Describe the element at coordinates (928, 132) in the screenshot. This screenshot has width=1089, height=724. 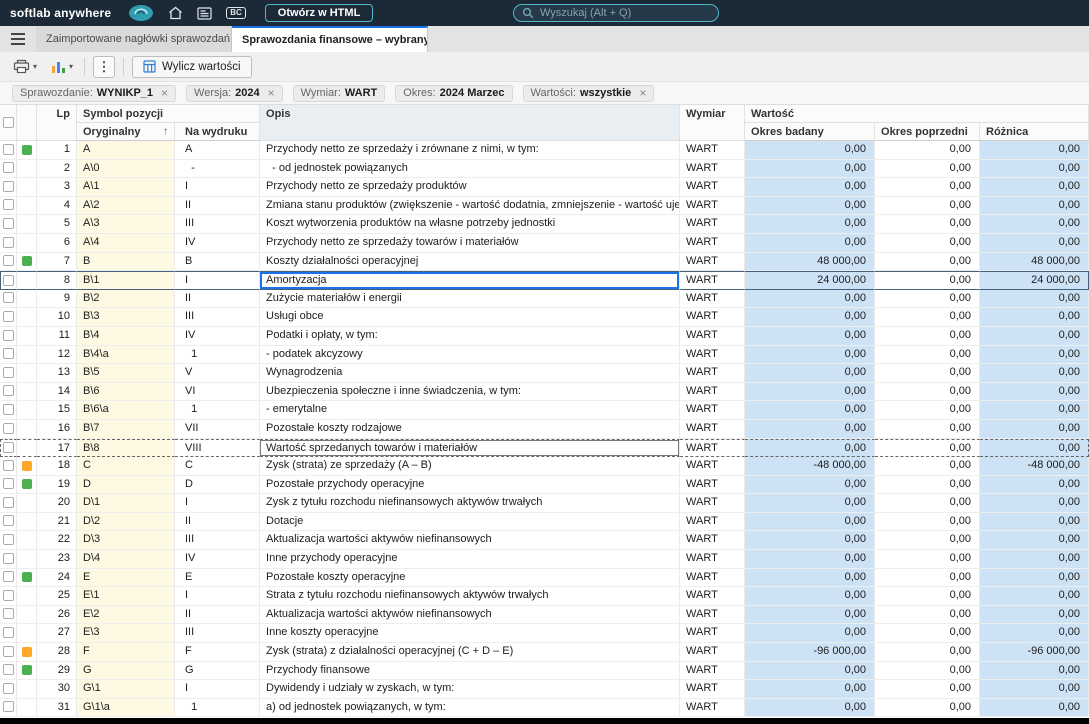
I see `column-header-okres-poprzedni: Okres poprzedni` at that location.